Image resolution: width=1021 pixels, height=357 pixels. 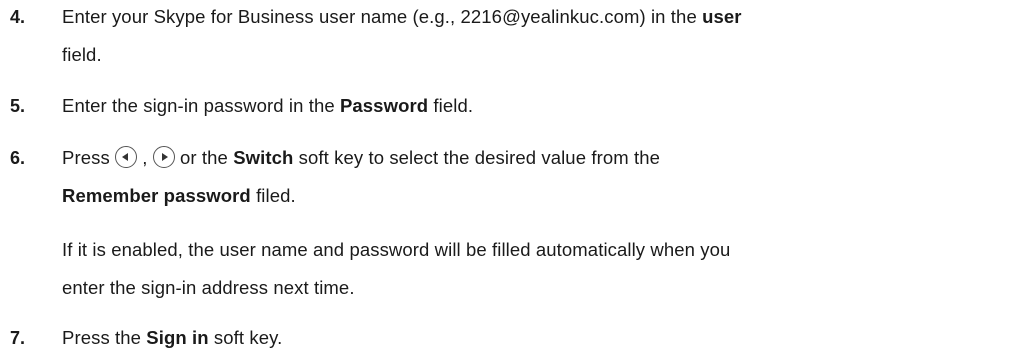 I want to click on step-line: field., so click(x=82, y=54).